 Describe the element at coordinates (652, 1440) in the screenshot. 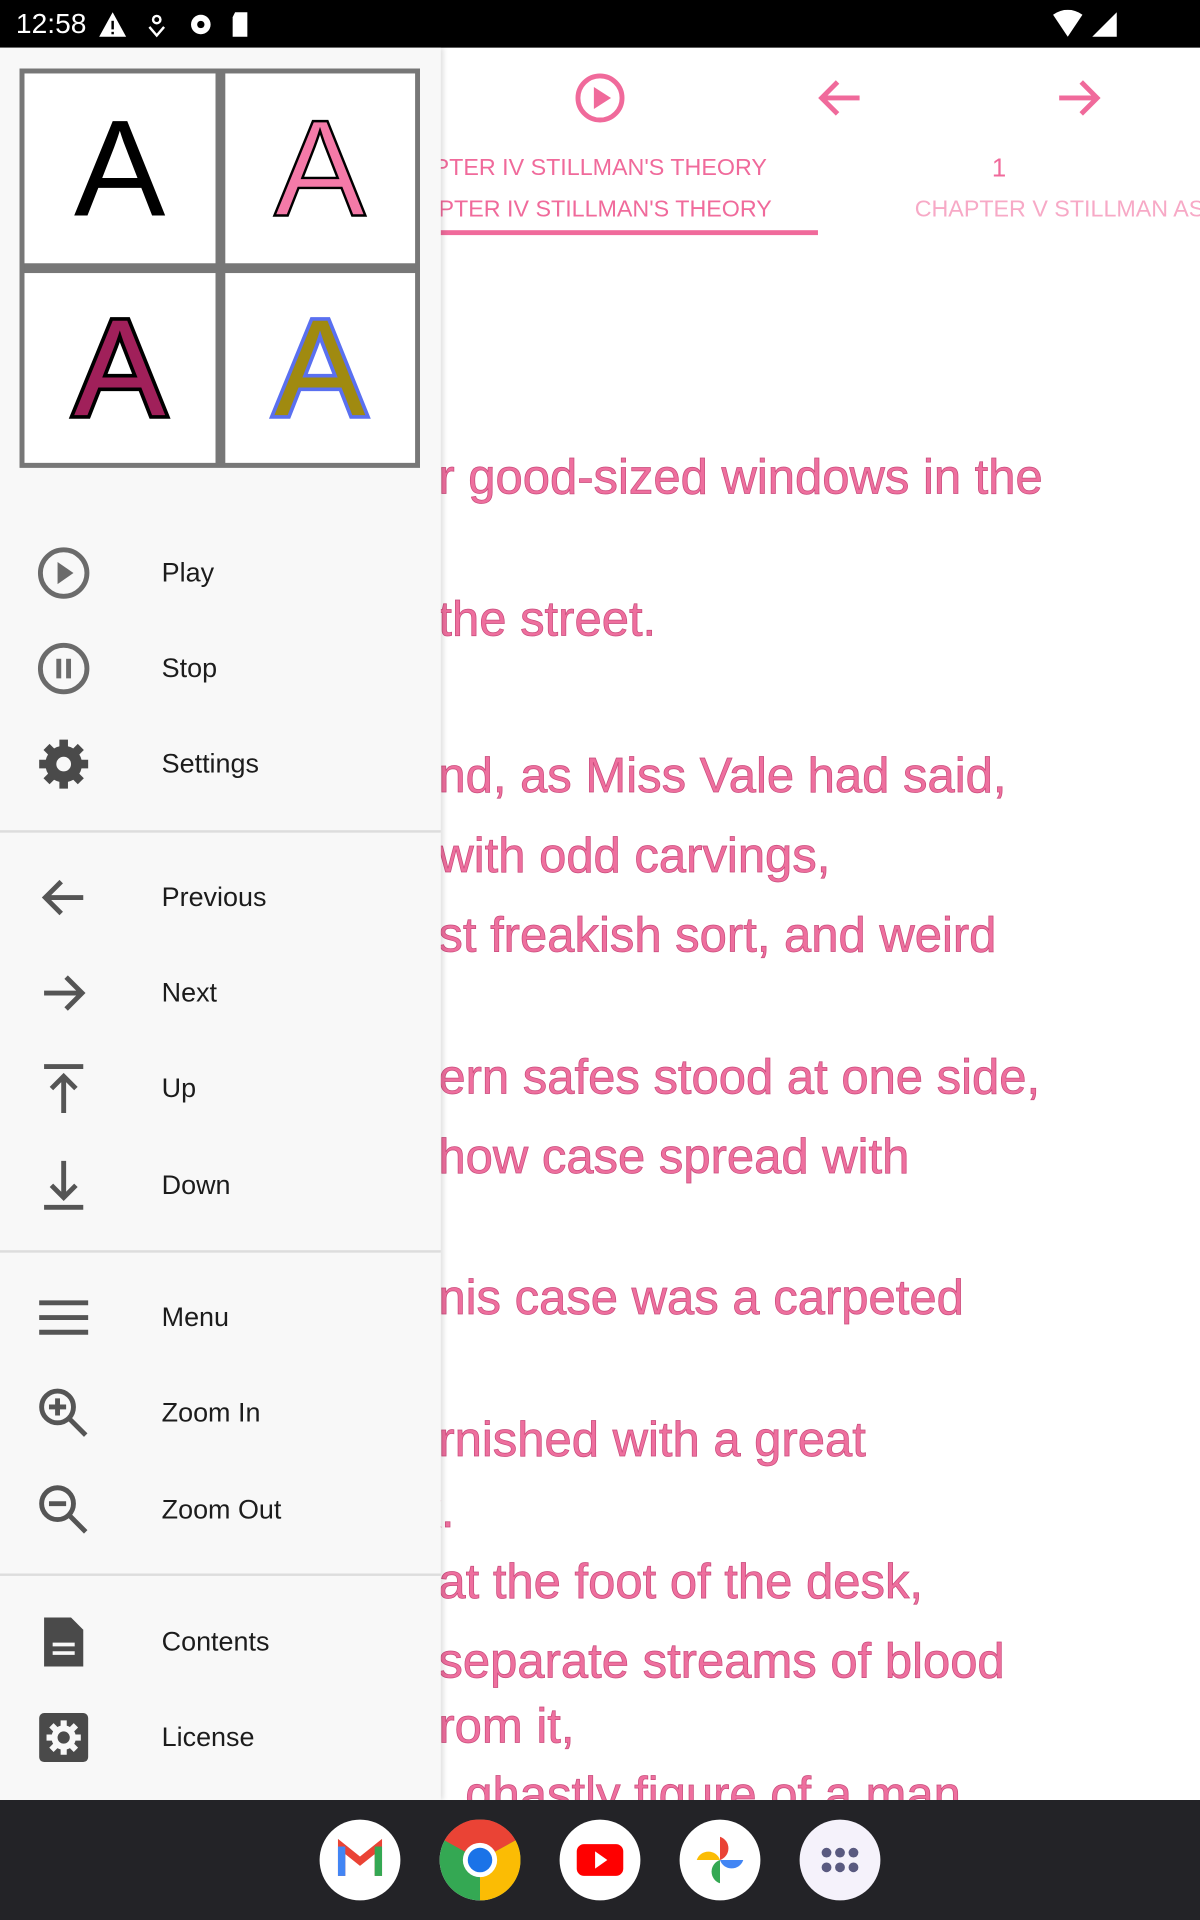

I see `text-line: rnished with a great` at that location.